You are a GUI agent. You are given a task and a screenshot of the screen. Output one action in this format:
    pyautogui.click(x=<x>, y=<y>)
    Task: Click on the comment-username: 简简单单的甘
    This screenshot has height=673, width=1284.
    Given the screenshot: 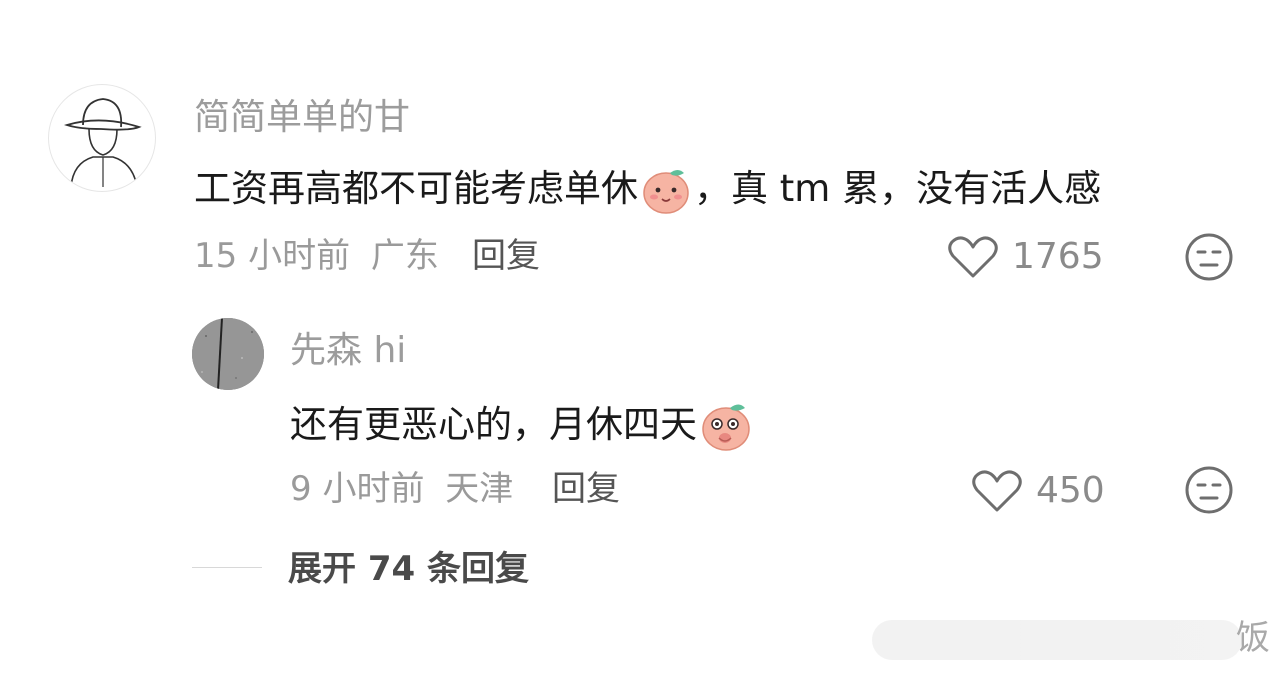 What is the action you would take?
    pyautogui.click(x=302, y=118)
    